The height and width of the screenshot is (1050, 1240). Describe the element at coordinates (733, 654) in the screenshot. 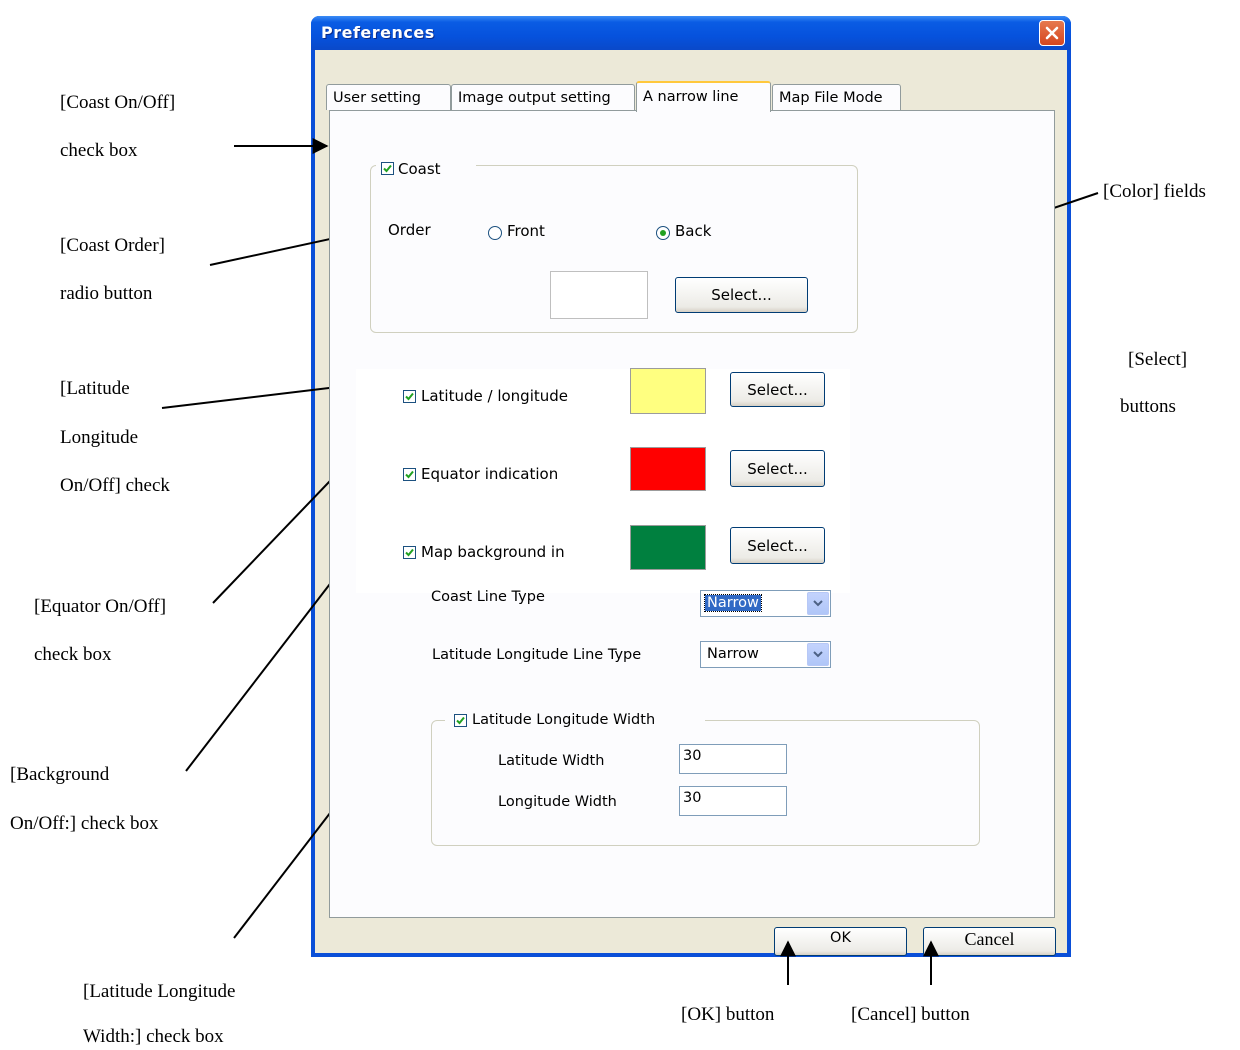

I see `latlon-line-type-value: Narrow` at that location.